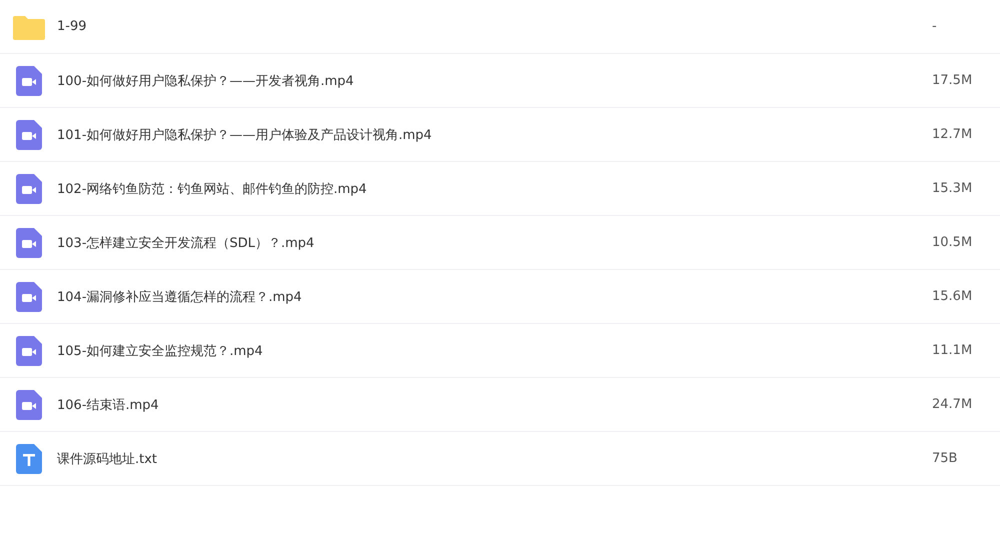  Describe the element at coordinates (945, 458) in the screenshot. I see `file-size: 75B` at that location.